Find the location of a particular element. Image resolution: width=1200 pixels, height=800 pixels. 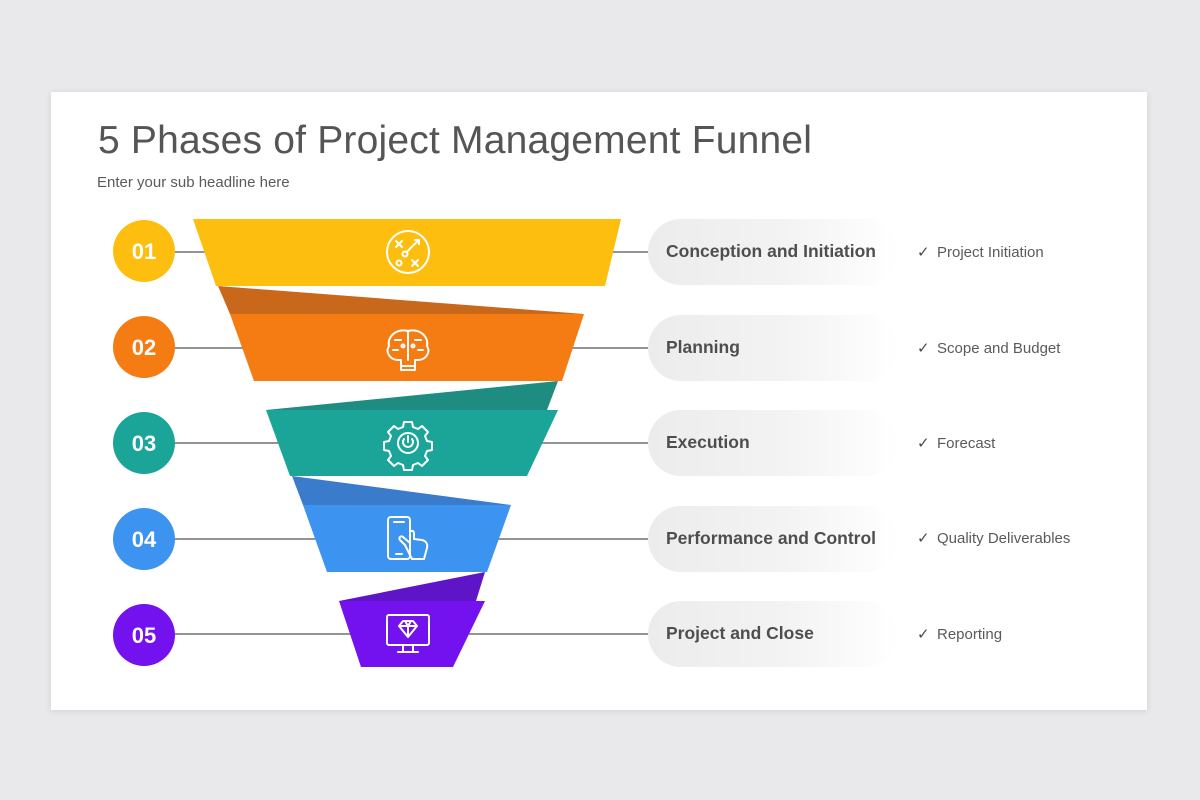

stage-detail-1: ✓ Project Initiation is located at coordinates (980, 252).